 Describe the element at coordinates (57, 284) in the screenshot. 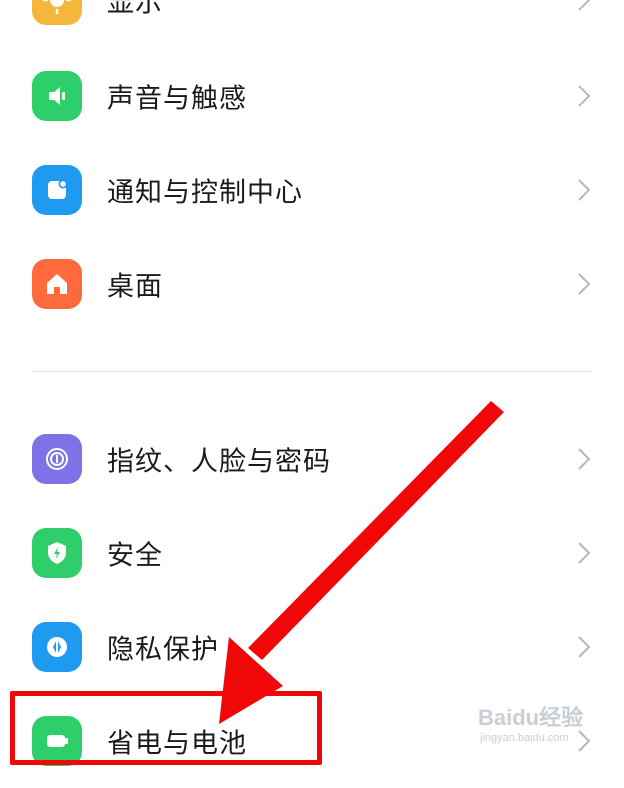

I see `home-icon` at that location.